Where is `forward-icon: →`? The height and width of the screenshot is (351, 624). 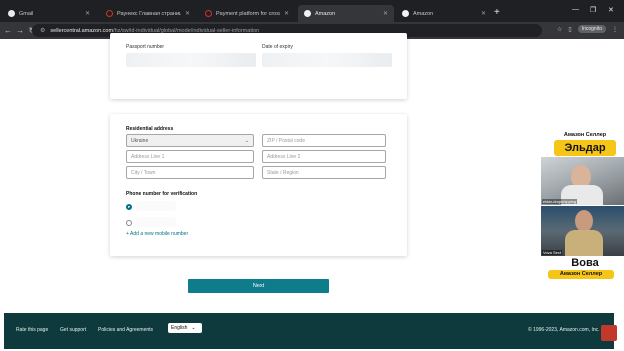
forward-icon: → is located at coordinates (20, 30).